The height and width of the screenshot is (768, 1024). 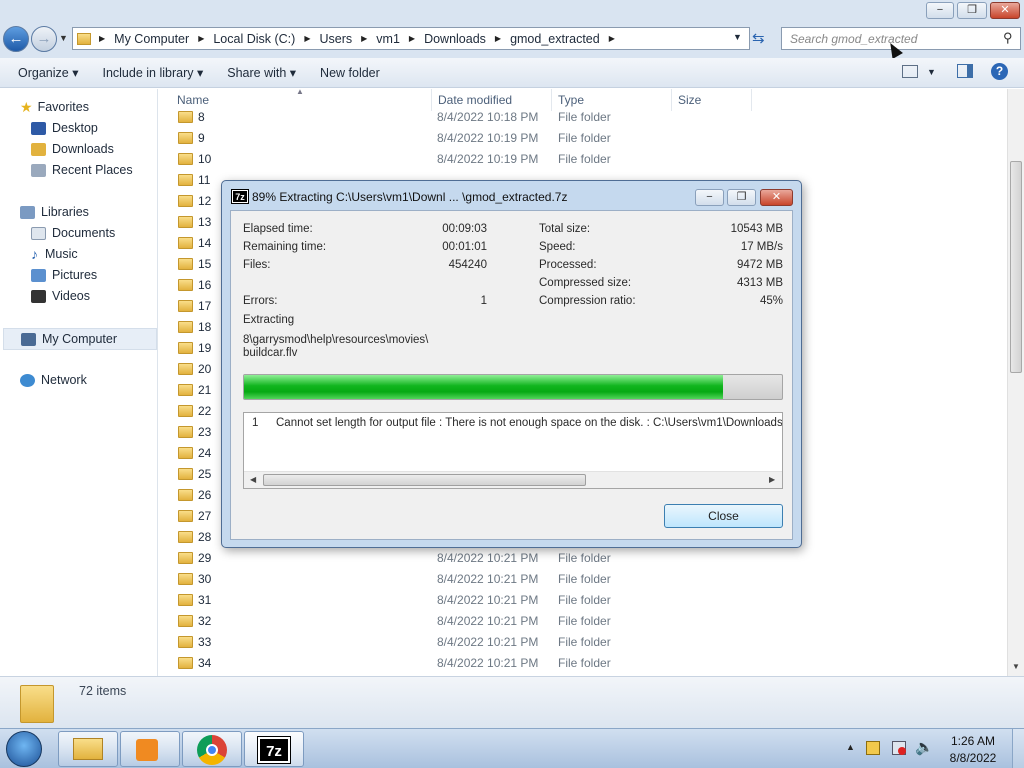 What do you see at coordinates (973, 741) in the screenshot?
I see `clock-time: 1:26 AM` at bounding box center [973, 741].